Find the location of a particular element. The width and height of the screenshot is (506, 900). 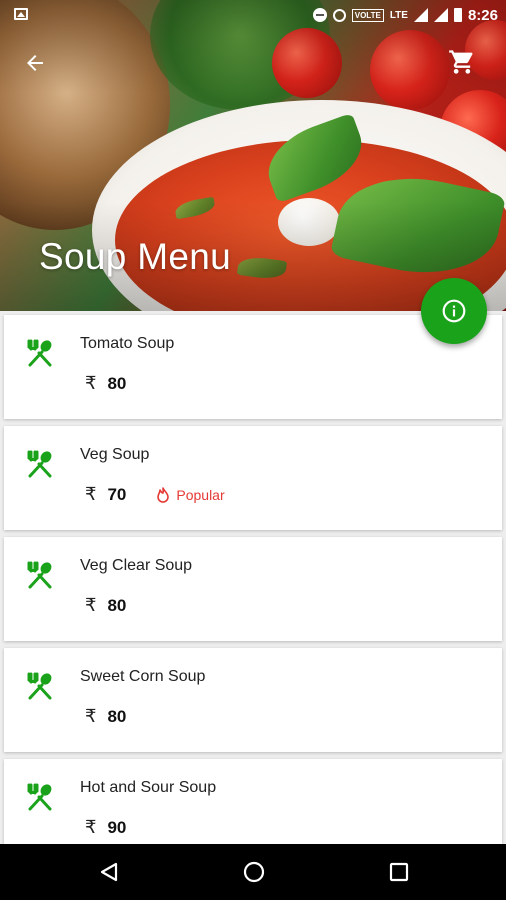

shopping-cart-icon is located at coordinates (461, 62).